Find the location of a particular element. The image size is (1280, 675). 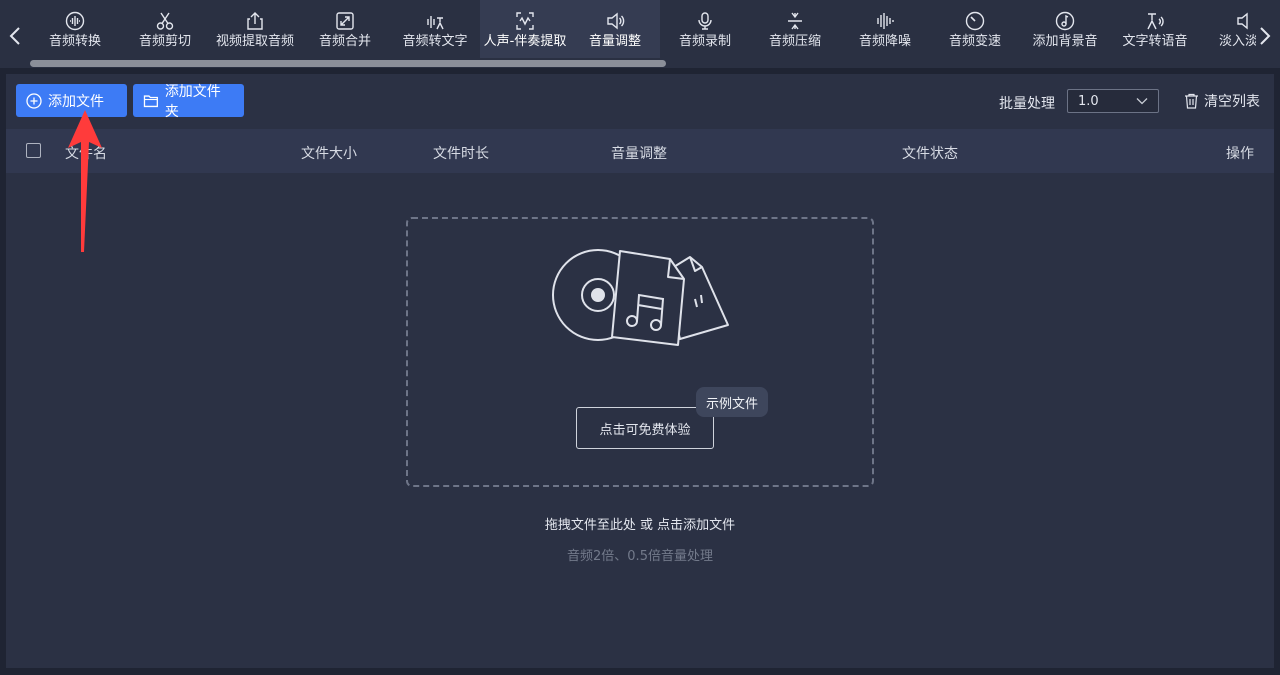

tool-audio-speed: 音频变速 is located at coordinates (975, 29).